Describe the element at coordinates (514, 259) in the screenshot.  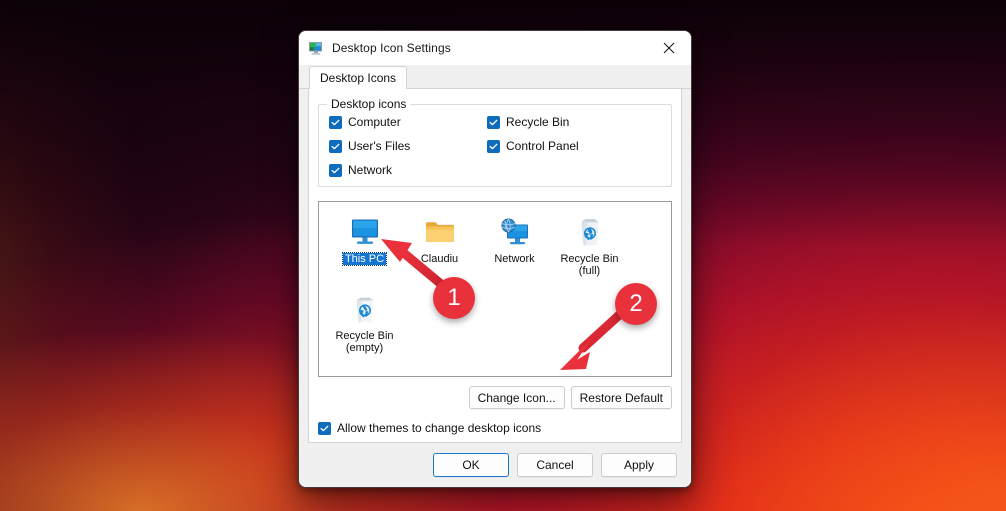
I see `preview-icon-label: Network` at that location.